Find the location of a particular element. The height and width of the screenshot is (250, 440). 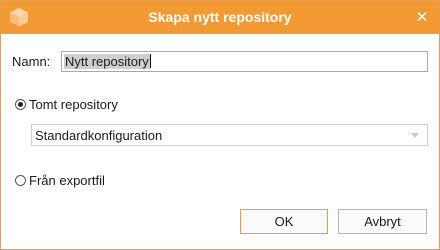

configuration-select-value: Standardkonfiguration is located at coordinates (99, 135).